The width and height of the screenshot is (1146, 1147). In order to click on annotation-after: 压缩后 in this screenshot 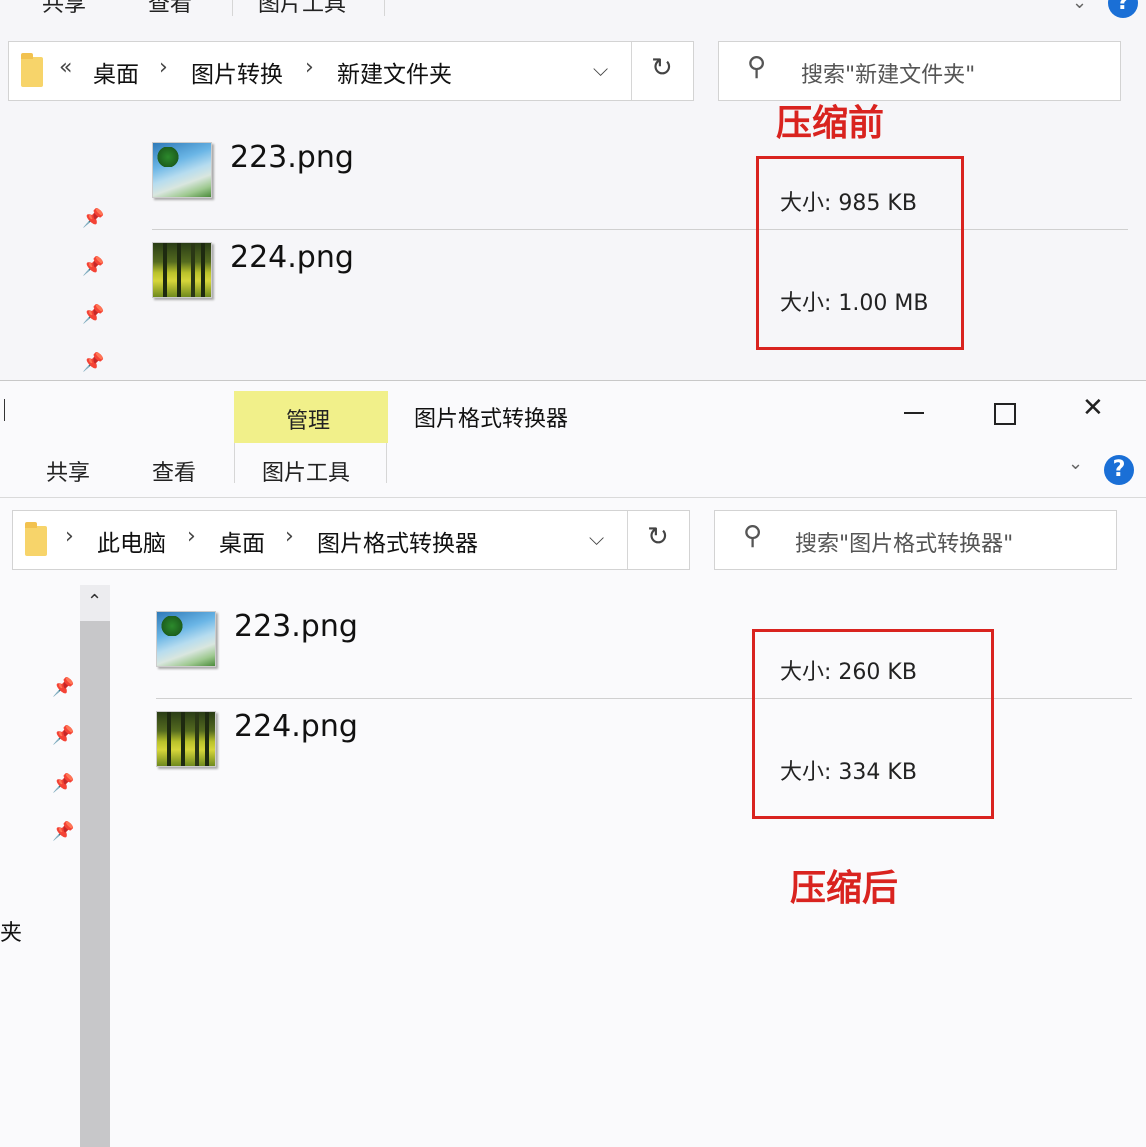, I will do `click(844, 888)`.